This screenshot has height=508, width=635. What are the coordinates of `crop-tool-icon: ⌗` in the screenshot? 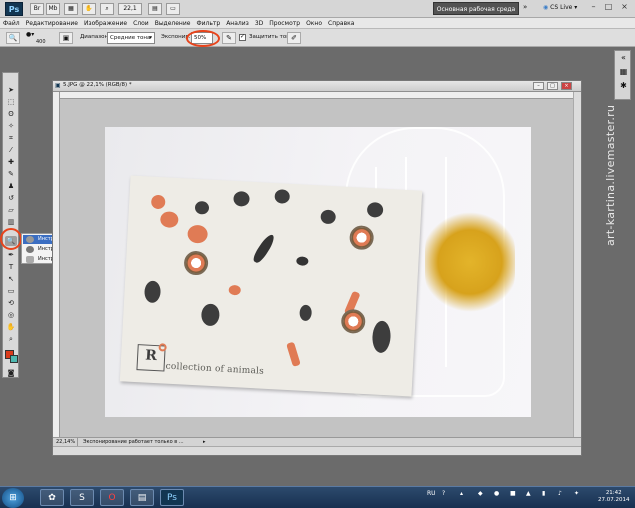 It's located at (11, 138).